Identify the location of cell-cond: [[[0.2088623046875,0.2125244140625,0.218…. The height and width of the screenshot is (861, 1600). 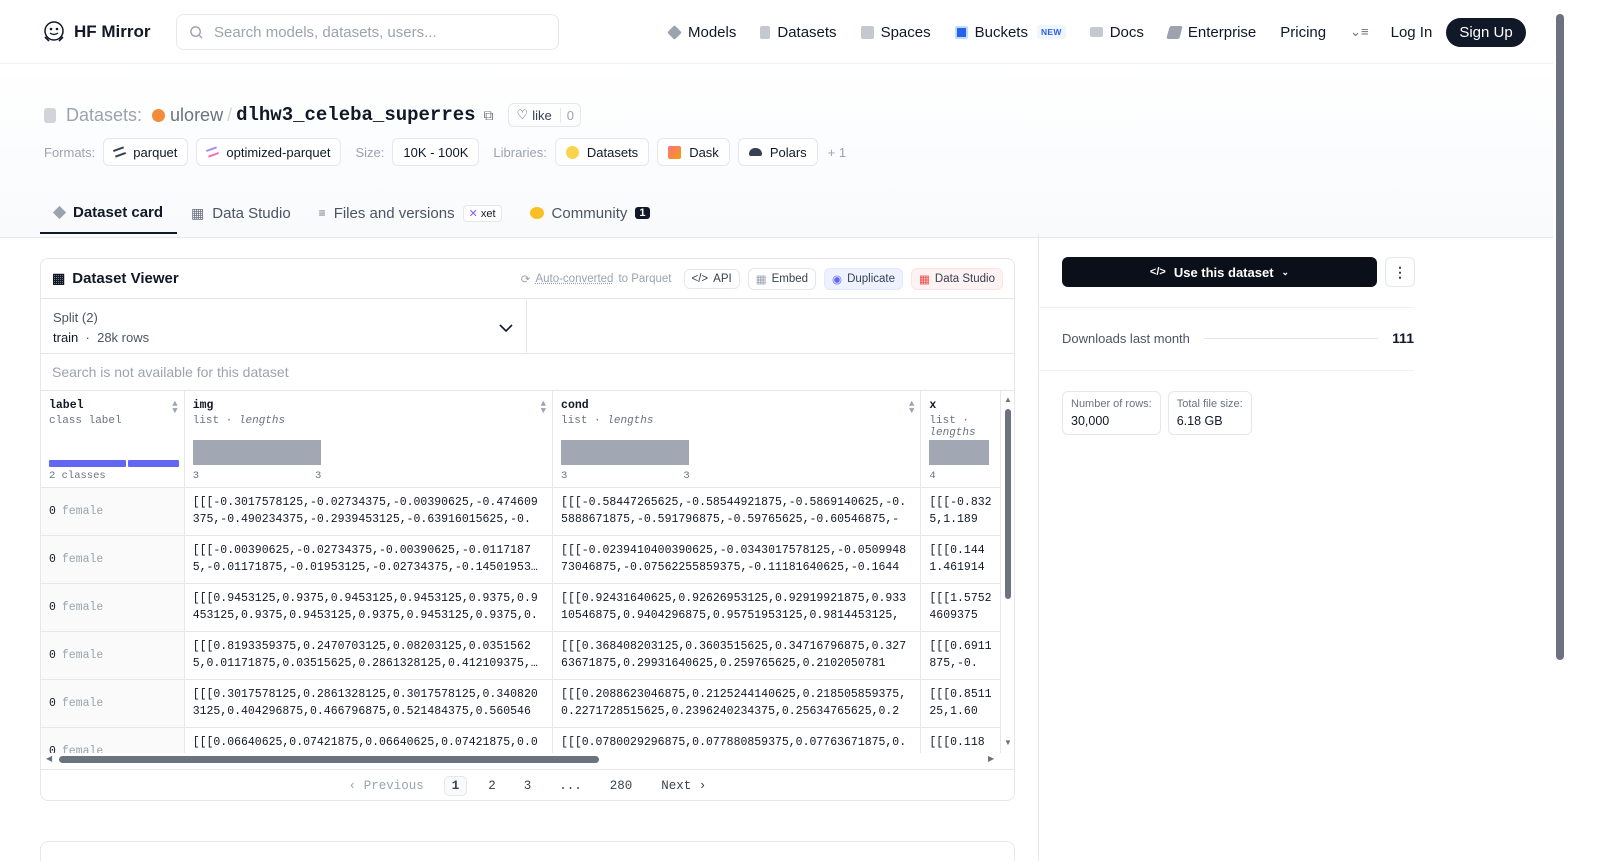
(737, 703).